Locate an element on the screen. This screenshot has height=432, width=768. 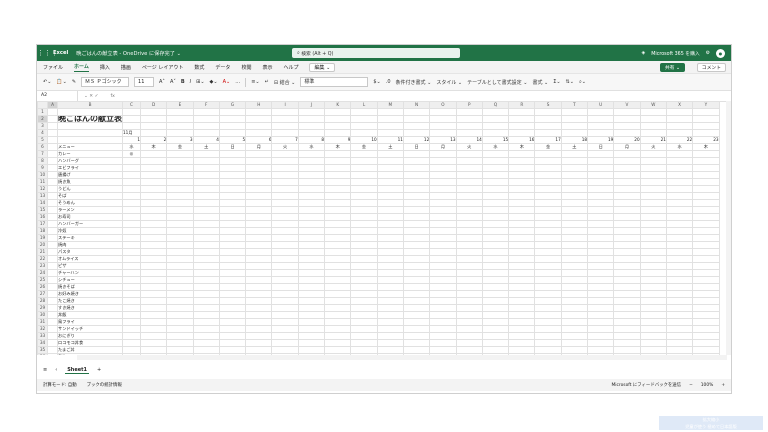
menu-item: 丼飯 is located at coordinates (90, 315).